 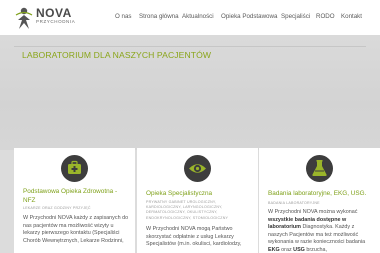 What do you see at coordinates (198, 17) in the screenshot?
I see `nav-item-aktualnosci: Aktualności` at bounding box center [198, 17].